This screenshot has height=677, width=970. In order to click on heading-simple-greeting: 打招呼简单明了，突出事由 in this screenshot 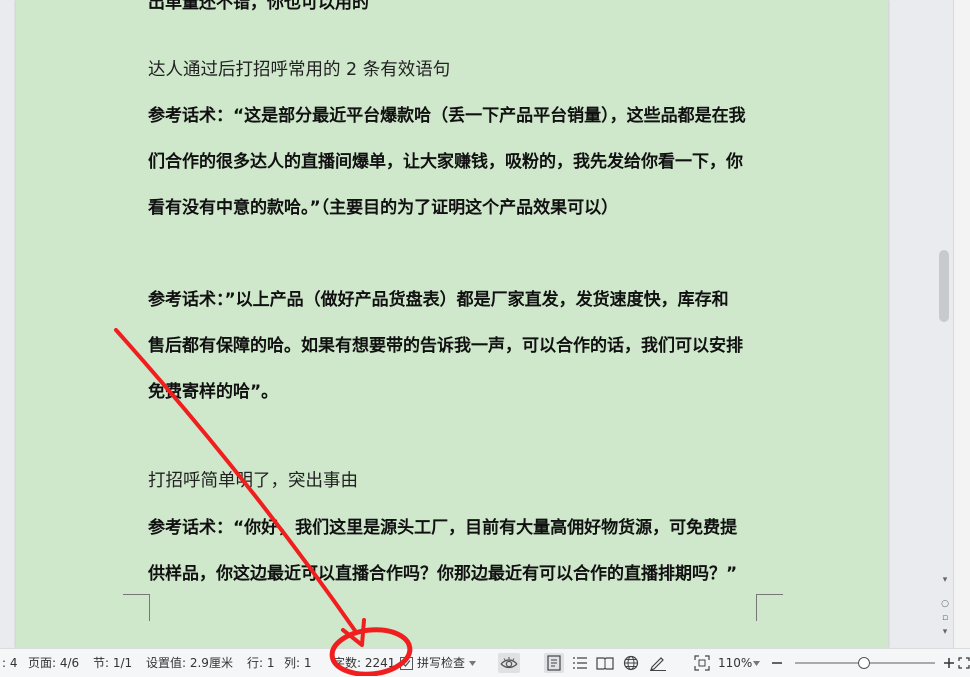, I will do `click(253, 481)`.